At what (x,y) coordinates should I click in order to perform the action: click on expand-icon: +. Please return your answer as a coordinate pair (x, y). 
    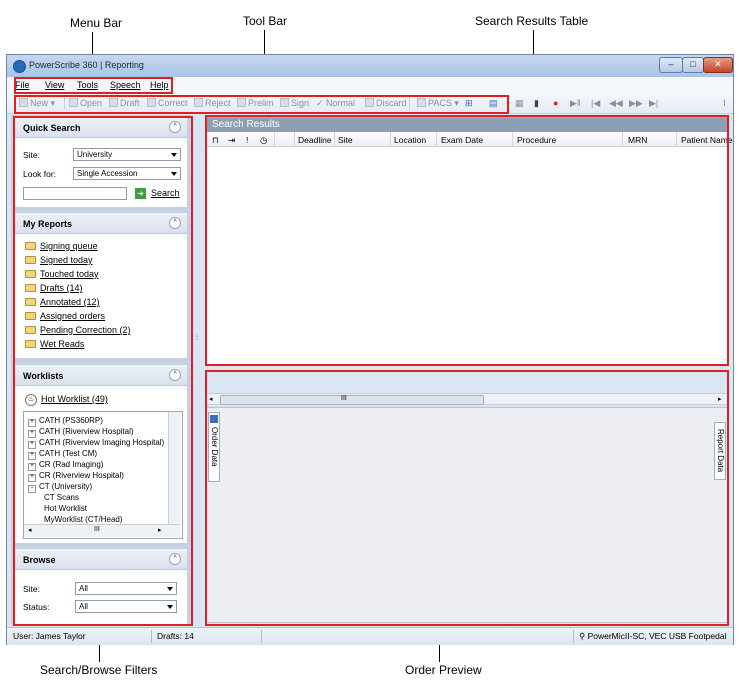
    Looking at the image, I should click on (32, 467).